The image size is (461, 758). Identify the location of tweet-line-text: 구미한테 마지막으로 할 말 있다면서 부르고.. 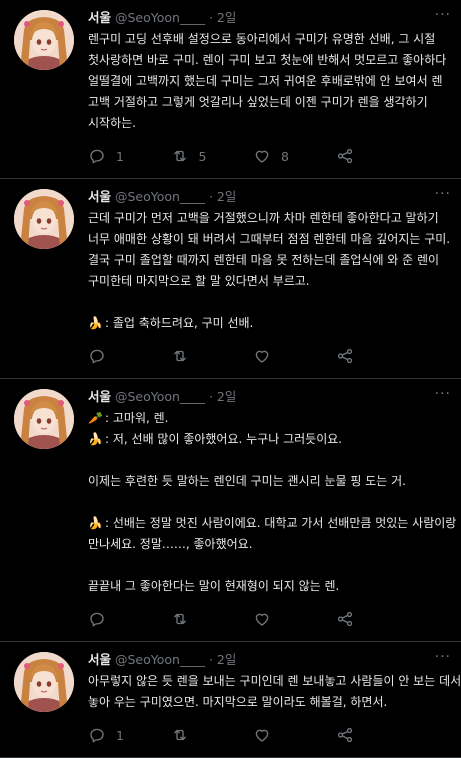
(199, 281).